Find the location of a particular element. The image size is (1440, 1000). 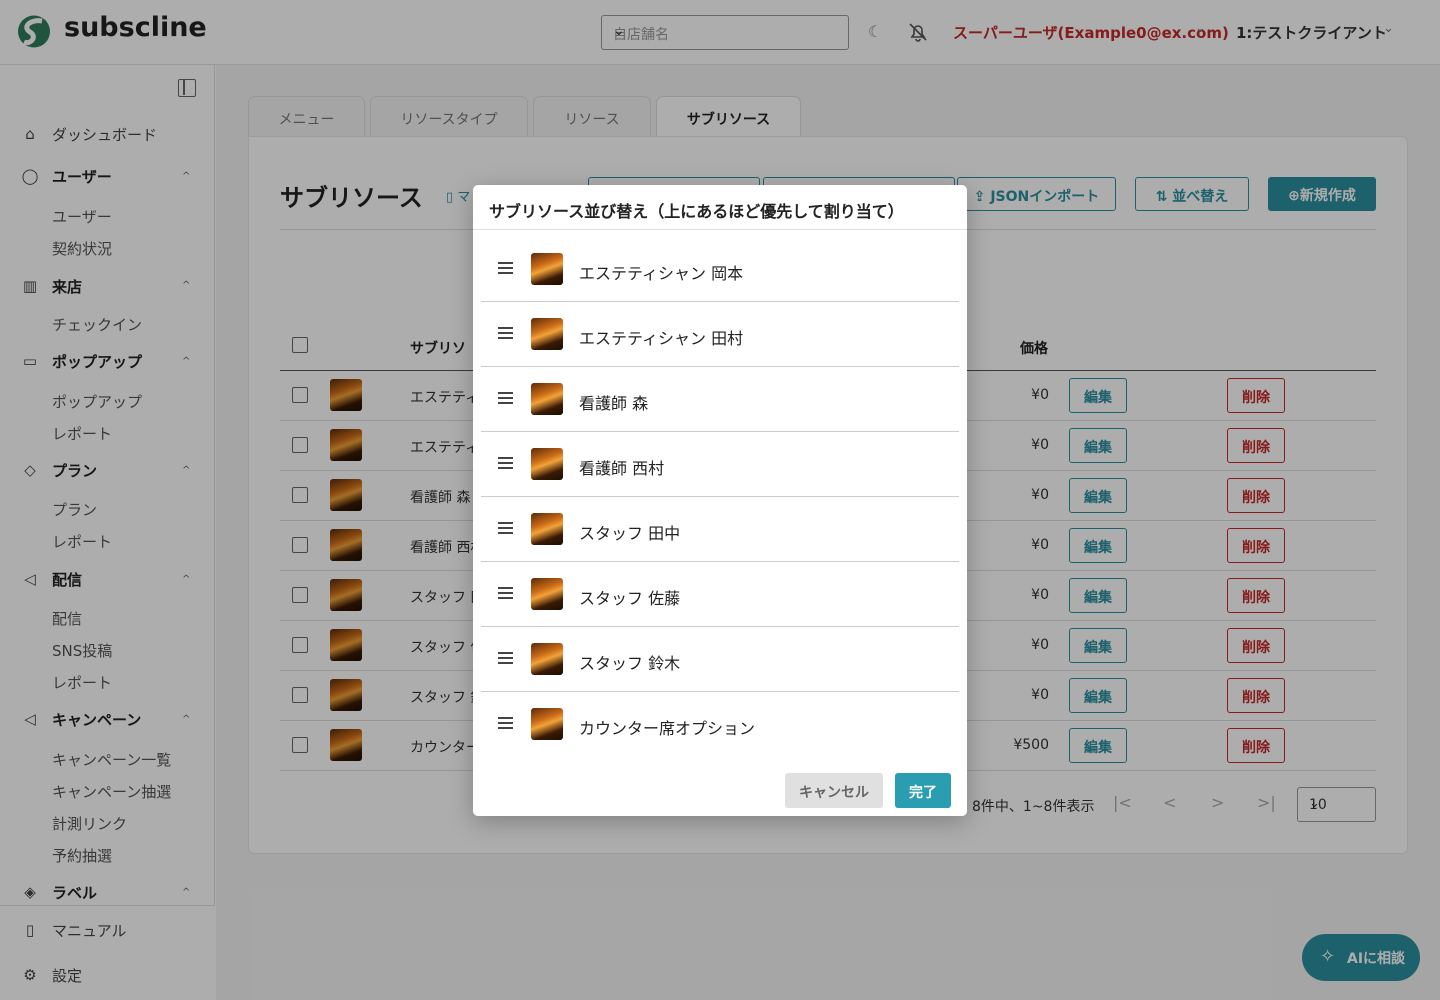

item-name: スタッフ 佐藤 is located at coordinates (630, 598).